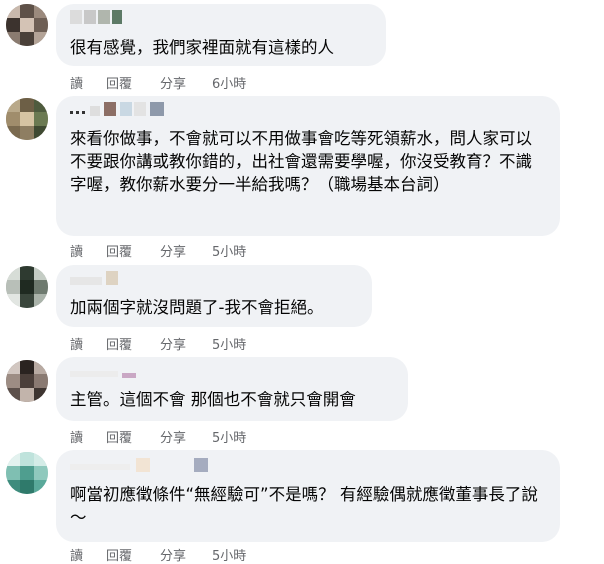 The width and height of the screenshot is (604, 564). What do you see at coordinates (202, 47) in the screenshot?
I see `comment-text: 很有感覺，我們家裡面就有這樣的人` at bounding box center [202, 47].